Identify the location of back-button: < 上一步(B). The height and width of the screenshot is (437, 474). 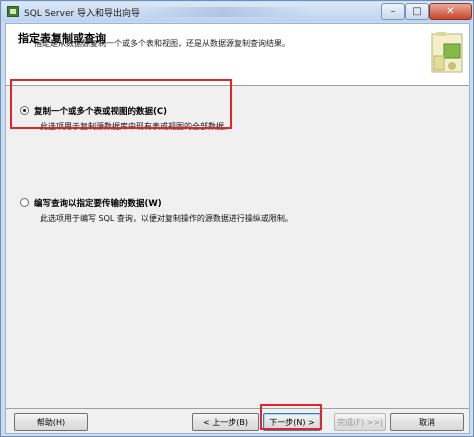
(225, 422).